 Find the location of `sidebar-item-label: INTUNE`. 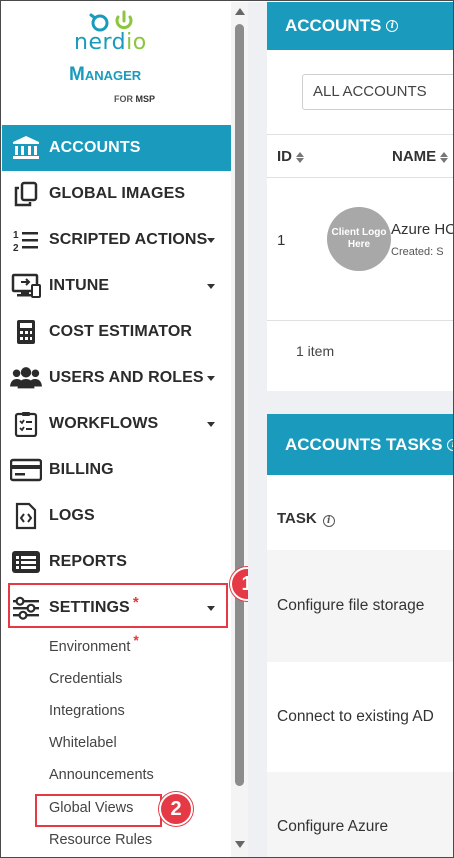

sidebar-item-label: INTUNE is located at coordinates (79, 285).